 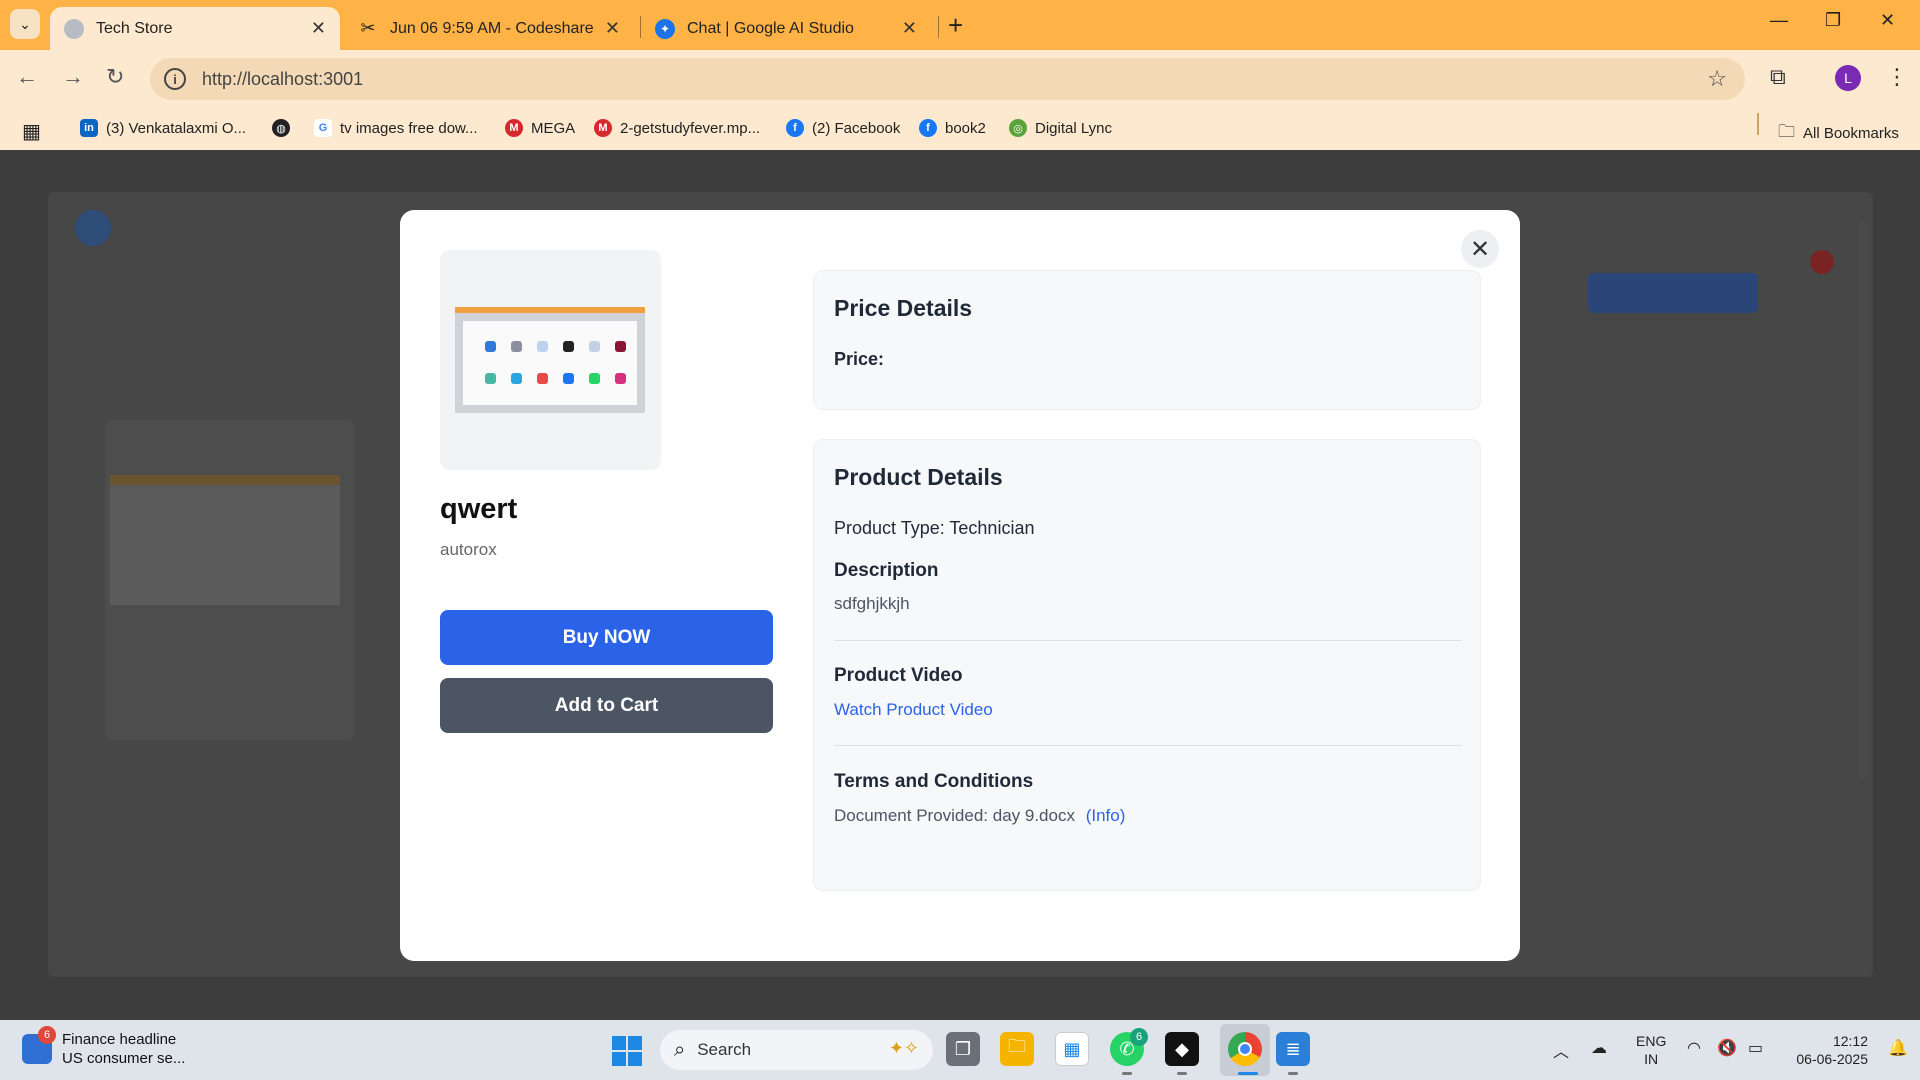 What do you see at coordinates (947, 79) in the screenshot?
I see `address-bar: i http://localhost:3001 ☆` at bounding box center [947, 79].